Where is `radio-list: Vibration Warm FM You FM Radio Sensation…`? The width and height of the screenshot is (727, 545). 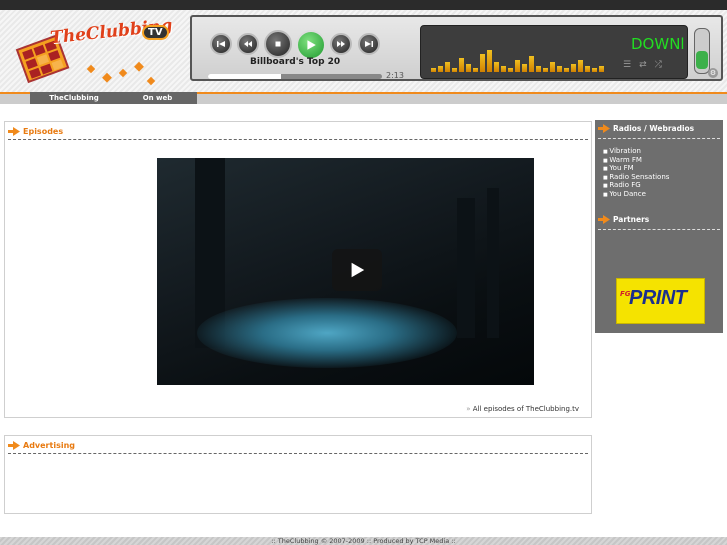
radio-list: Vibration Warm FM You FM Radio Sensation… is located at coordinates (636, 173).